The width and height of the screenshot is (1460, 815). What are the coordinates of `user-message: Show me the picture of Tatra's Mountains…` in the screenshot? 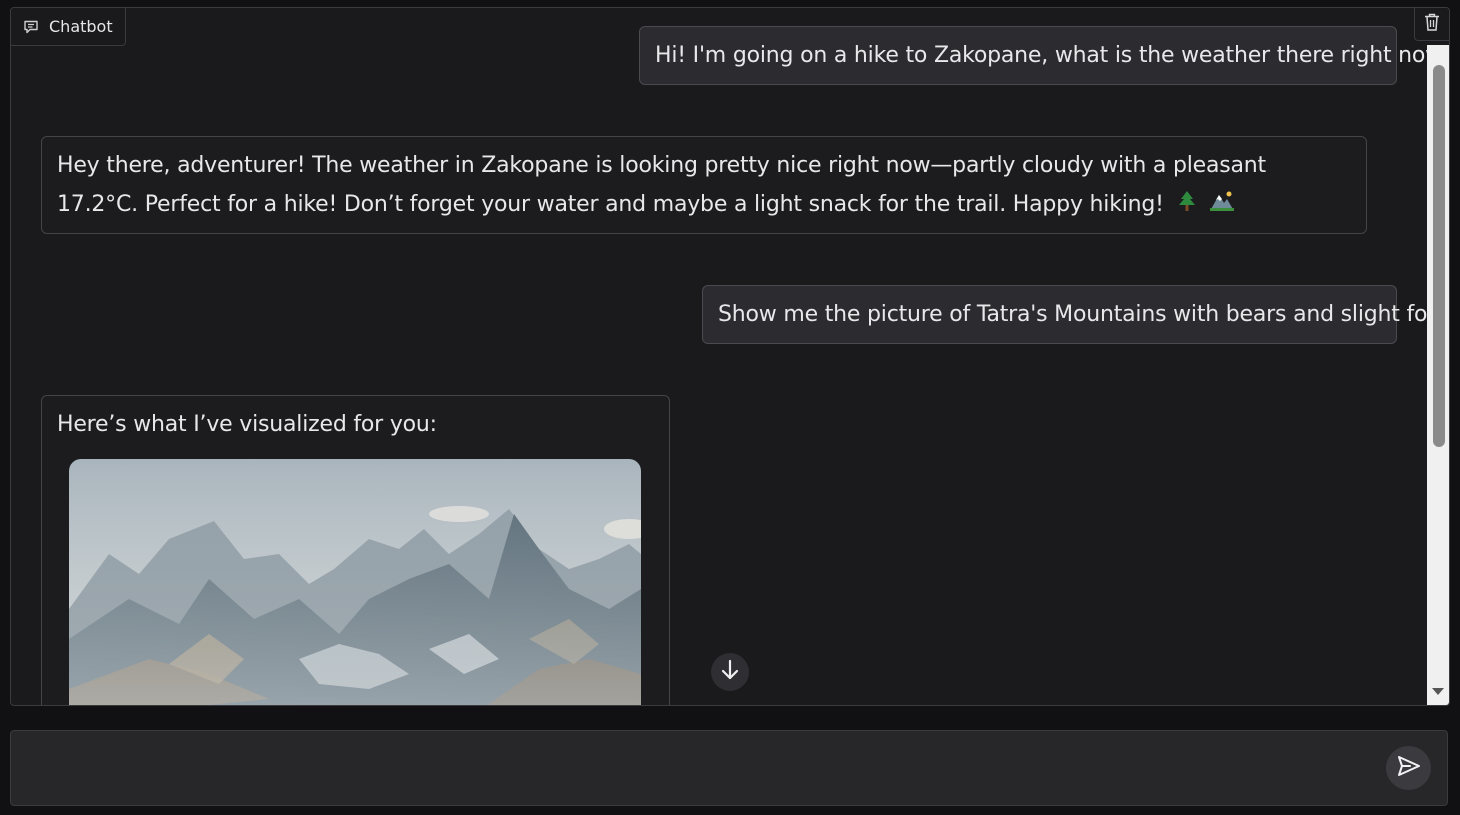 It's located at (1071, 314).